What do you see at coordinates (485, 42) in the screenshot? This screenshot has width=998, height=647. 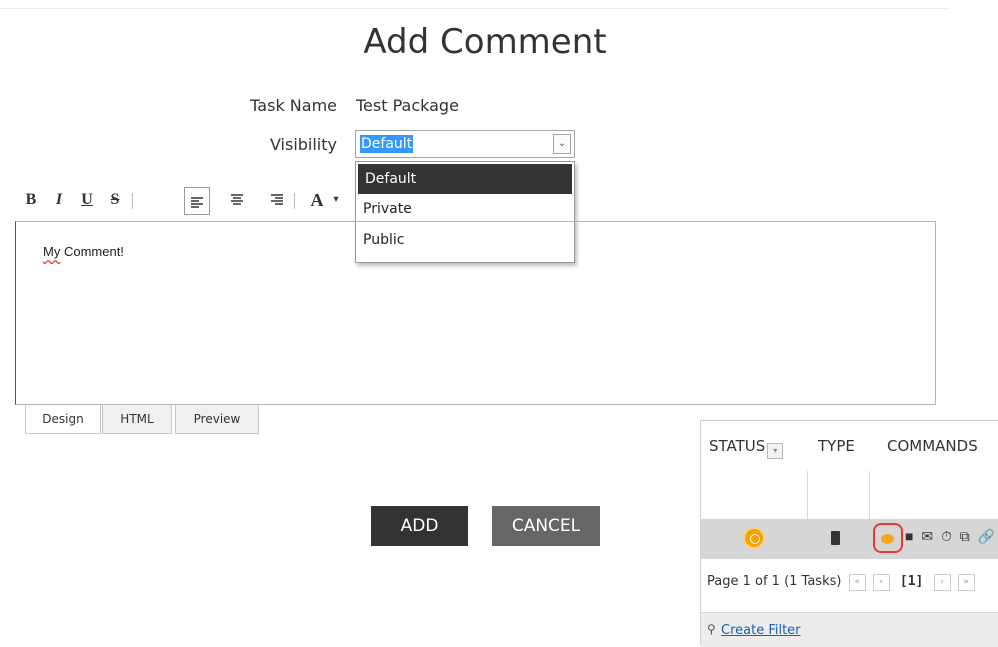 I see `page-title: Add Comment` at bounding box center [485, 42].